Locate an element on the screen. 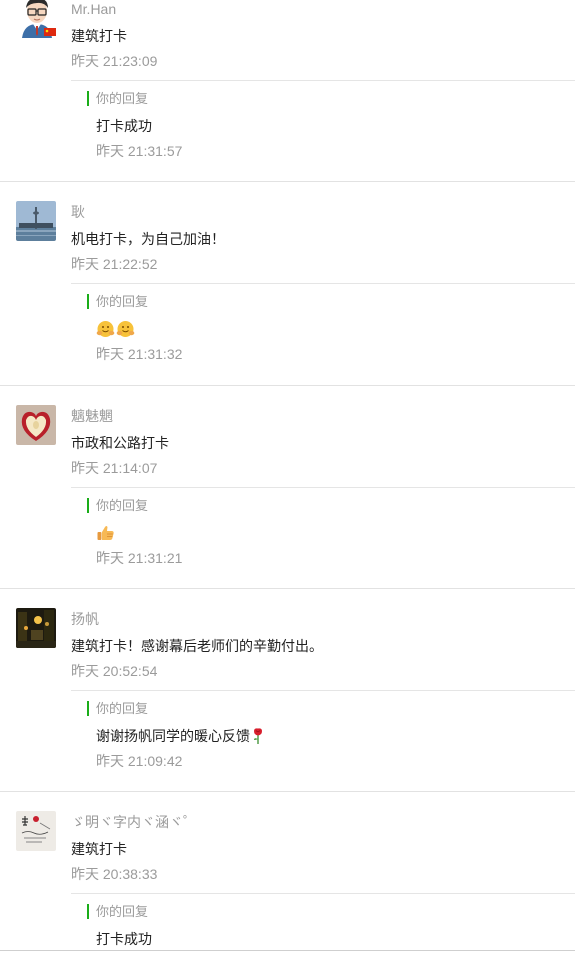  apple-photo-icon is located at coordinates (36, 425).